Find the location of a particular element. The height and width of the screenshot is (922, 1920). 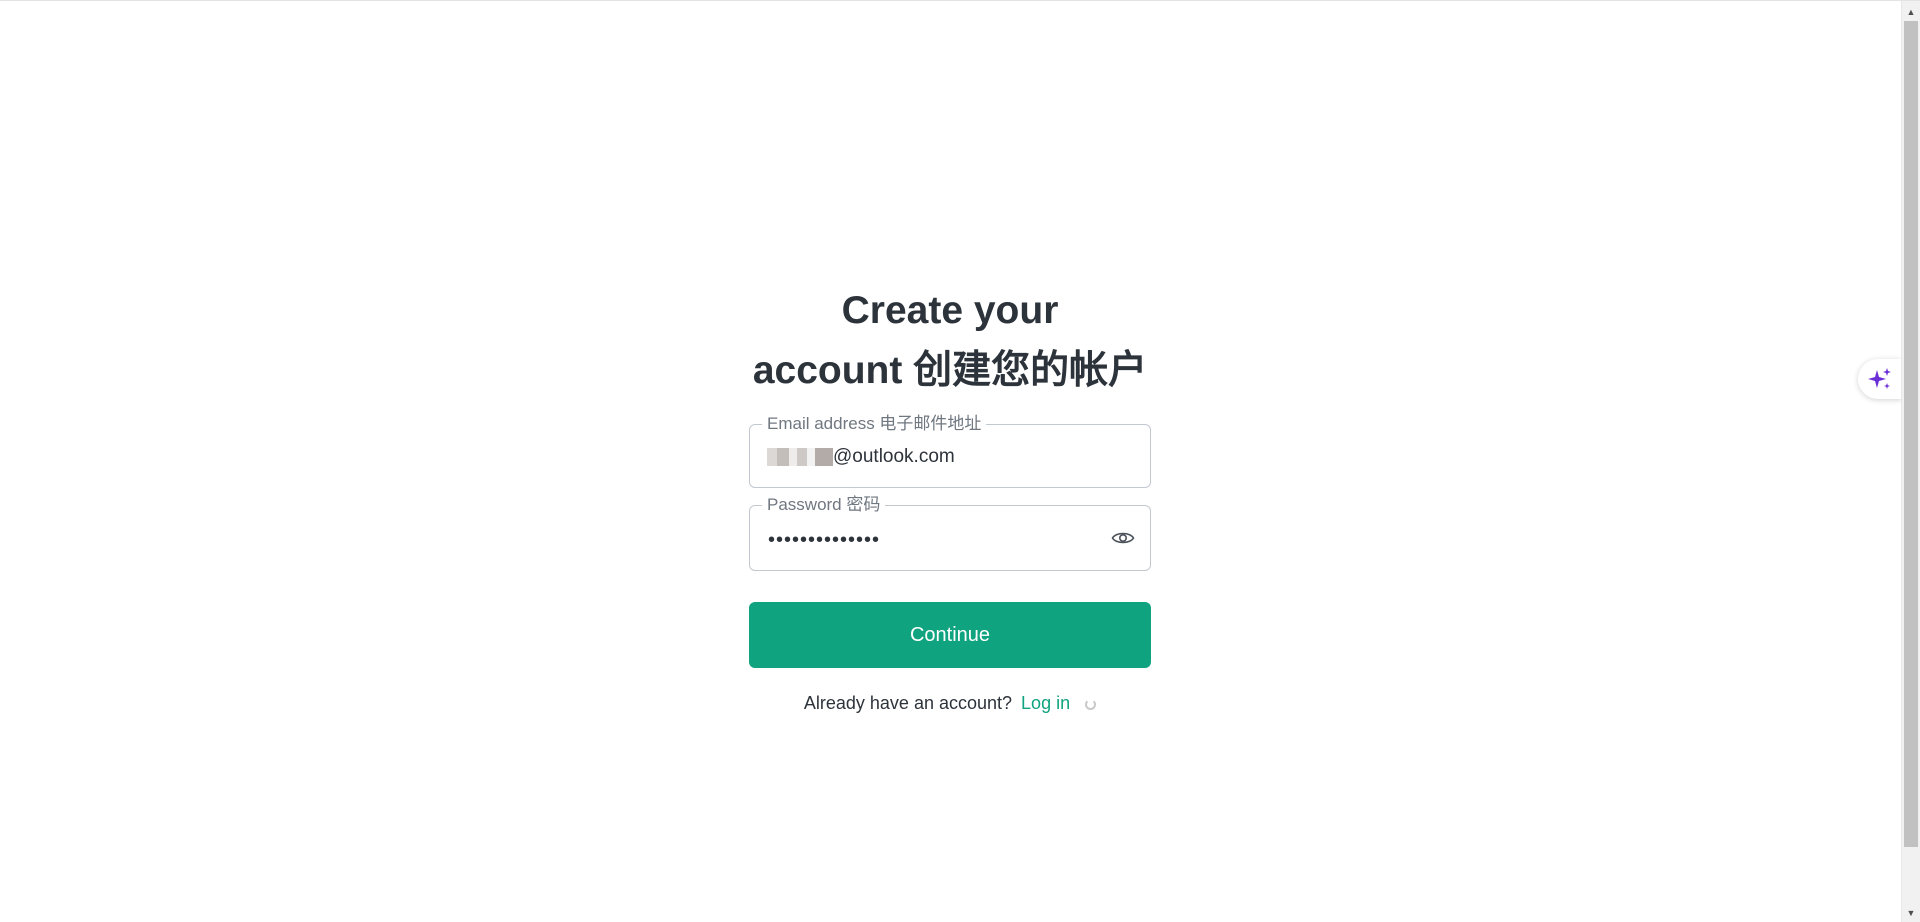

show-password-button is located at coordinates (1123, 538).